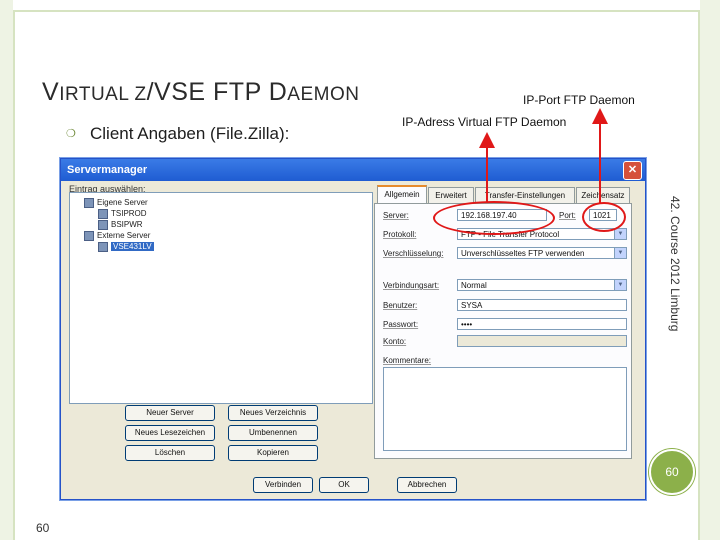  Describe the element at coordinates (400, 234) in the screenshot. I see `protocol-label: Protokoll:` at that location.